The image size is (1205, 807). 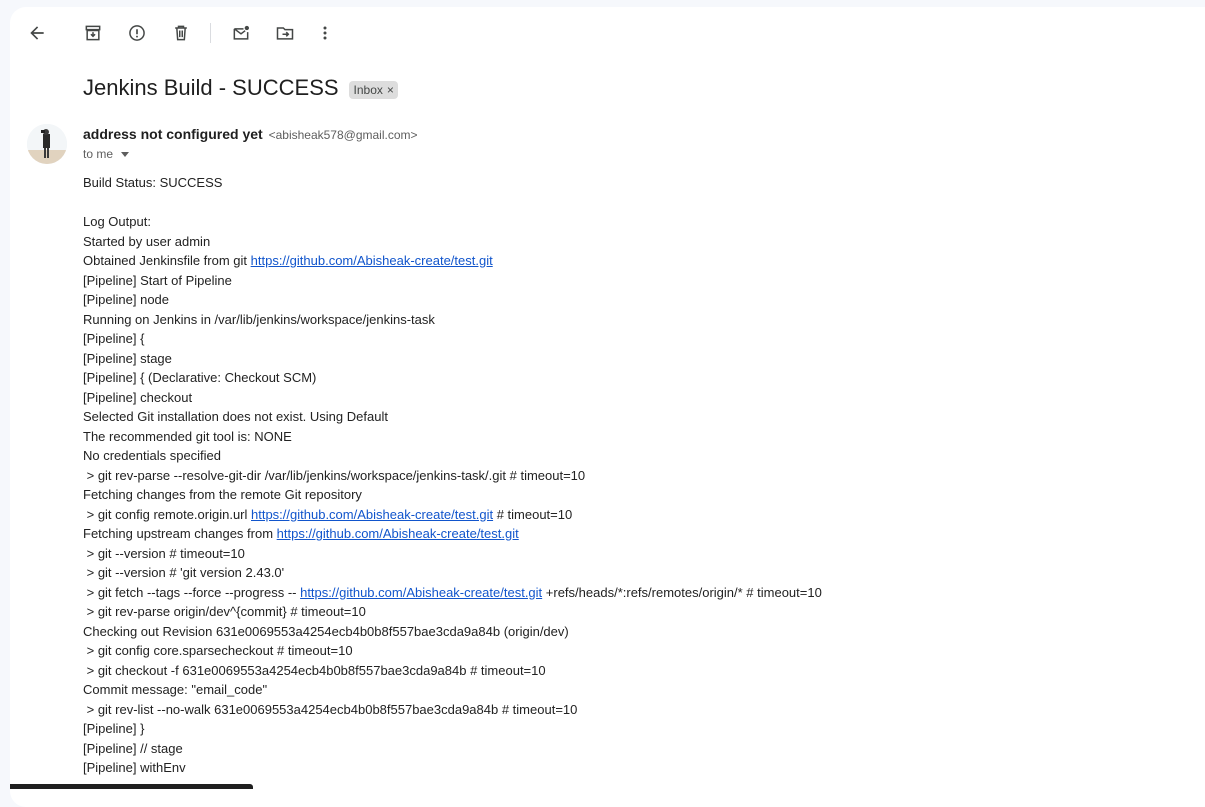 I want to click on archive-icon, so click(x=93, y=33).